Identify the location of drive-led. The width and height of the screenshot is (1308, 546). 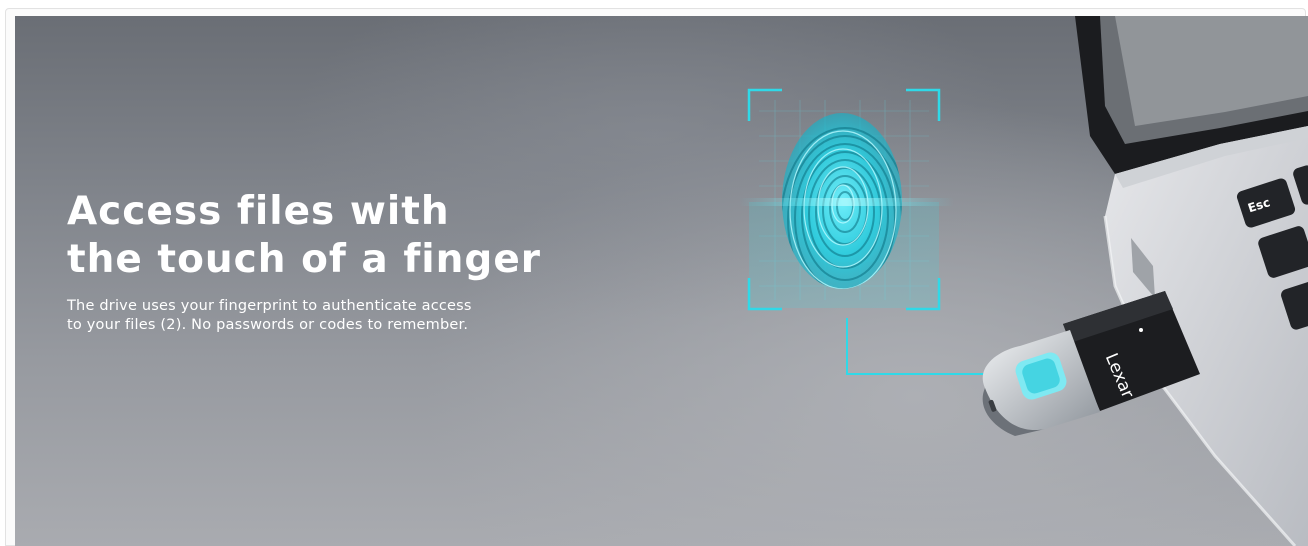
(1141, 330).